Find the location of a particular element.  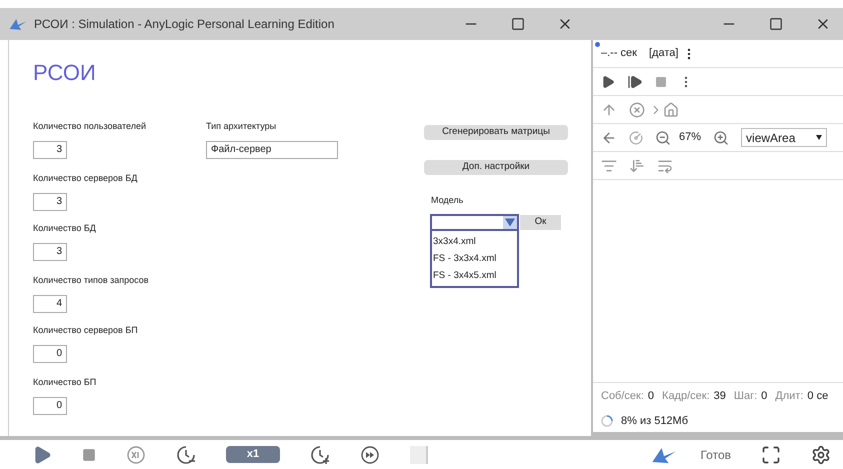

dropdown-arrow-icon is located at coordinates (510, 222).